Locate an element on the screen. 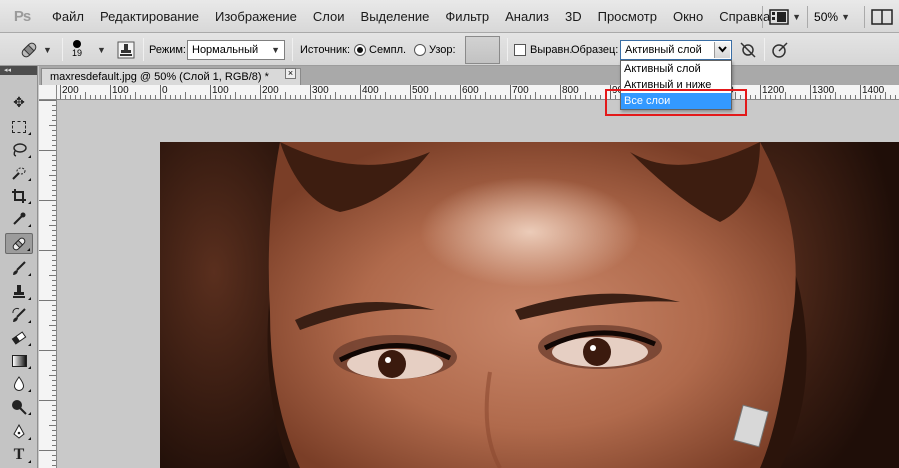 This screenshot has height=468, width=899. crop-icon is located at coordinates (19, 195).